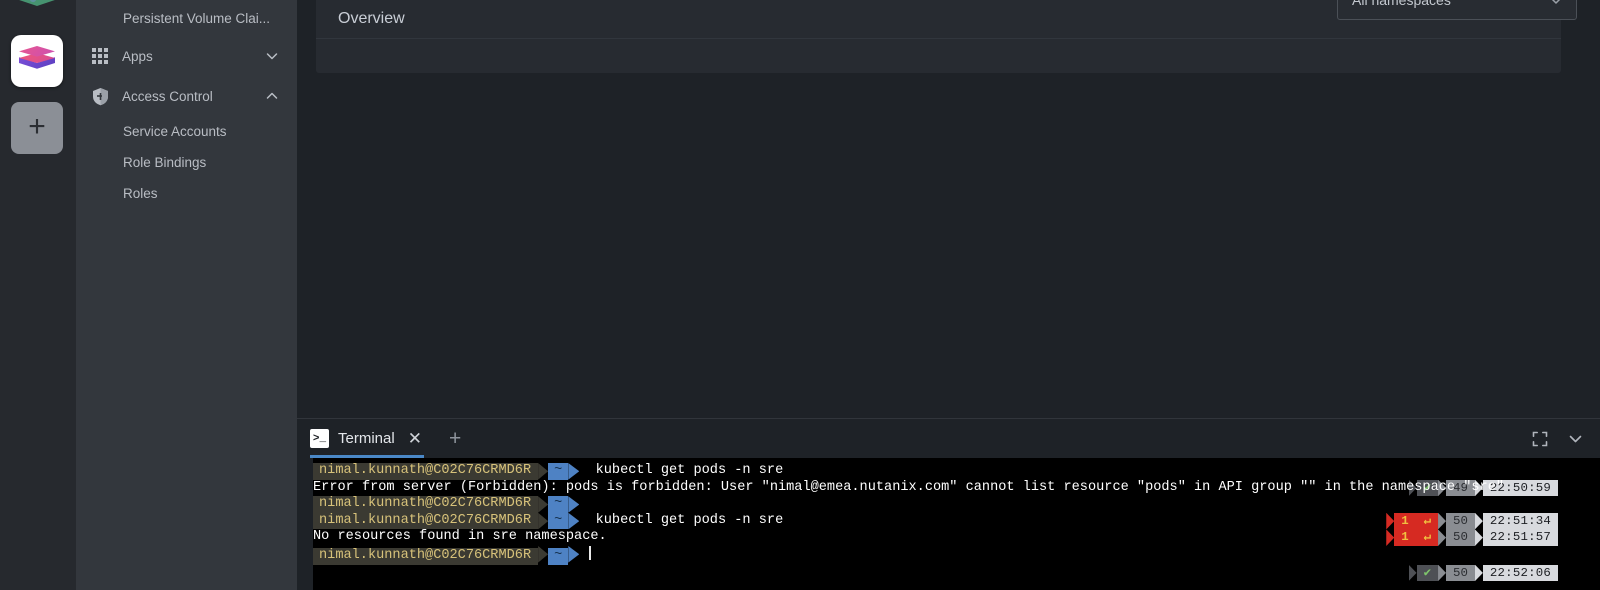  I want to click on chevron-up-icon, so click(272, 96).